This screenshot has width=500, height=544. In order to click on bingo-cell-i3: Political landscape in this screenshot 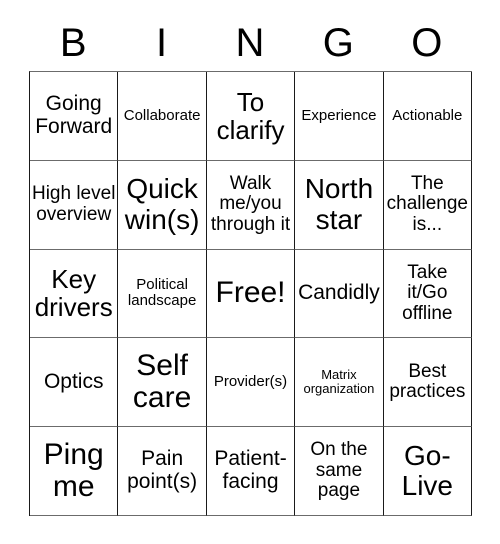, I will do `click(162, 294)`.